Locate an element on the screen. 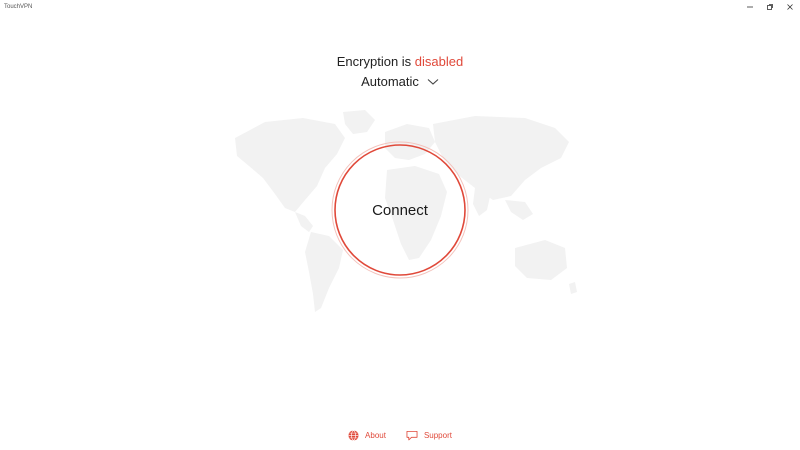  title-bar: TouchVPN is located at coordinates (400, 7).